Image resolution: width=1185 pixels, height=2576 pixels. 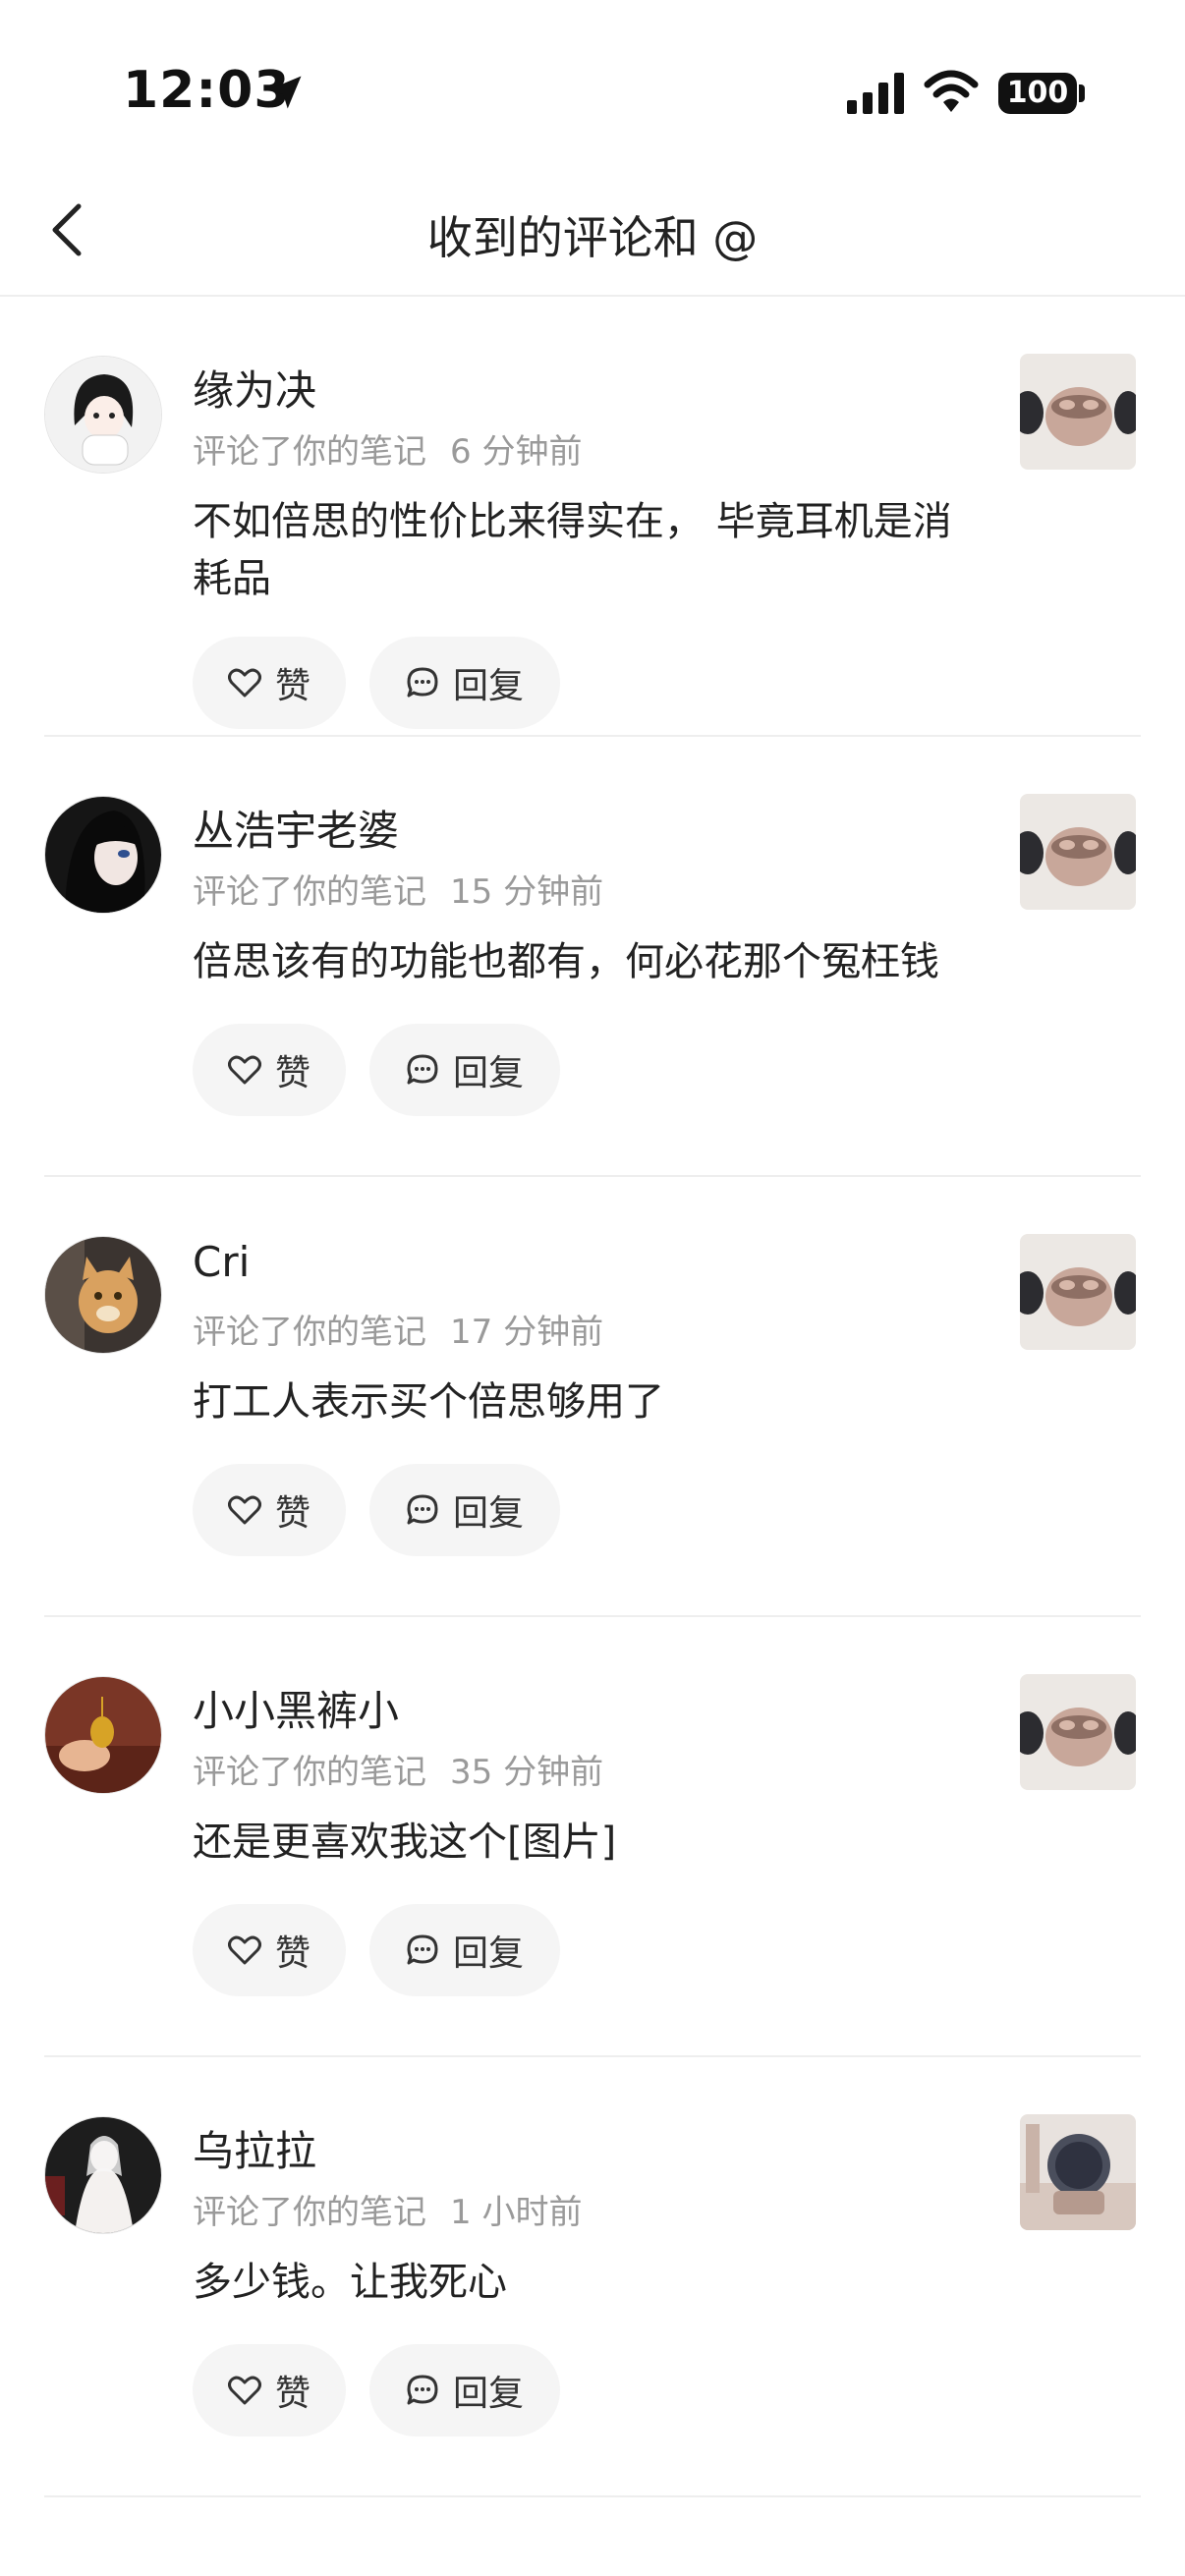 I want to click on comment-meta: 评论了你的笔记 6 分钟前, so click(x=387, y=448).